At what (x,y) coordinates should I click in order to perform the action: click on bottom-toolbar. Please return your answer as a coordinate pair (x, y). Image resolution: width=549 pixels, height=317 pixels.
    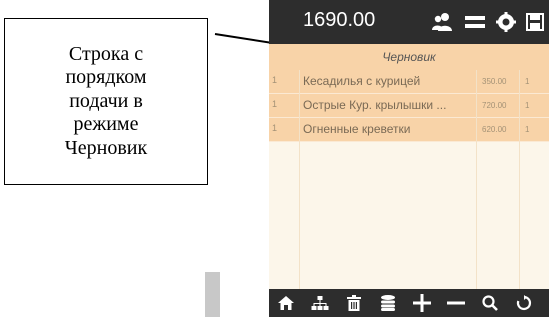
    Looking at the image, I should click on (409, 303).